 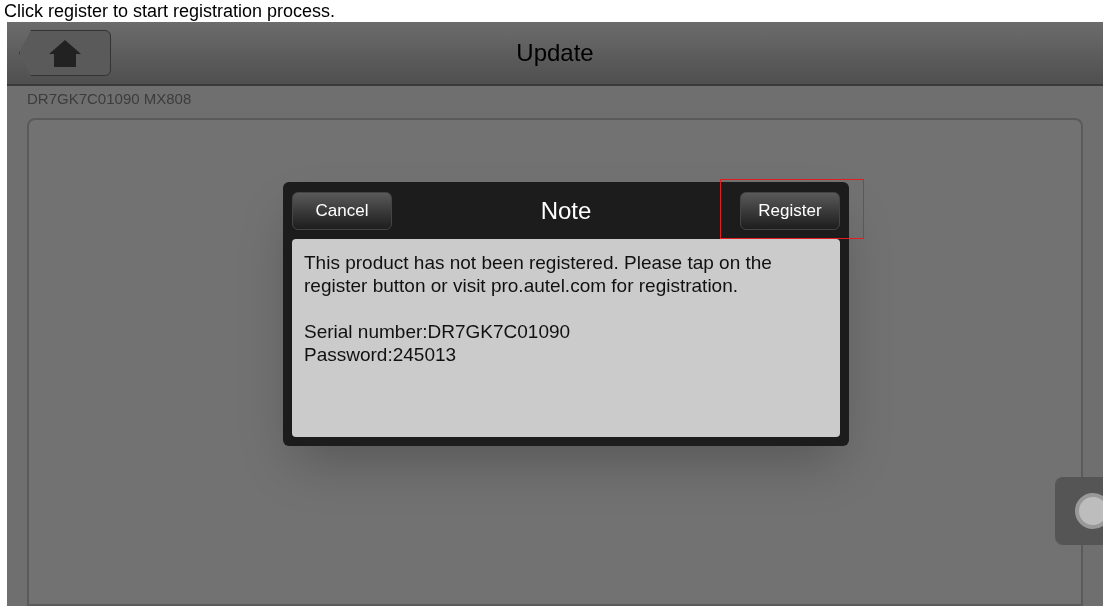 What do you see at coordinates (790, 211) in the screenshot?
I see `register-button: Register` at bounding box center [790, 211].